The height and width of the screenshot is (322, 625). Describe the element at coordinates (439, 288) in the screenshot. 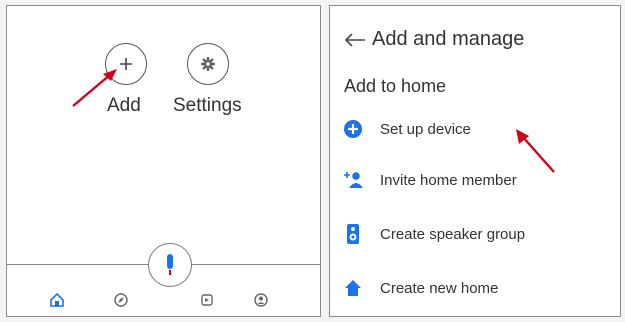

I see `menu-item-label: Create new home` at that location.